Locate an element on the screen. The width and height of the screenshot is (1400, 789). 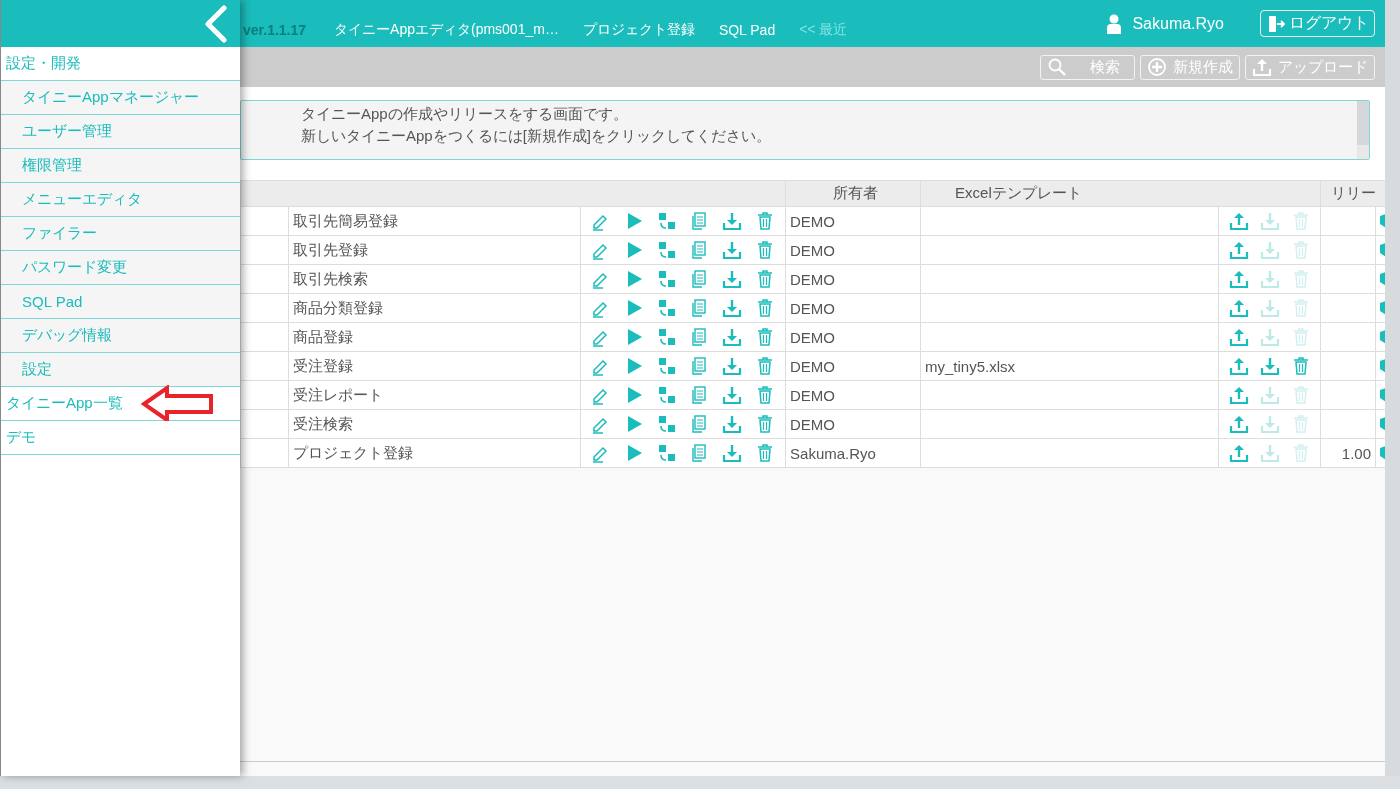
menu-item: ユーザー管理 is located at coordinates (120, 132).